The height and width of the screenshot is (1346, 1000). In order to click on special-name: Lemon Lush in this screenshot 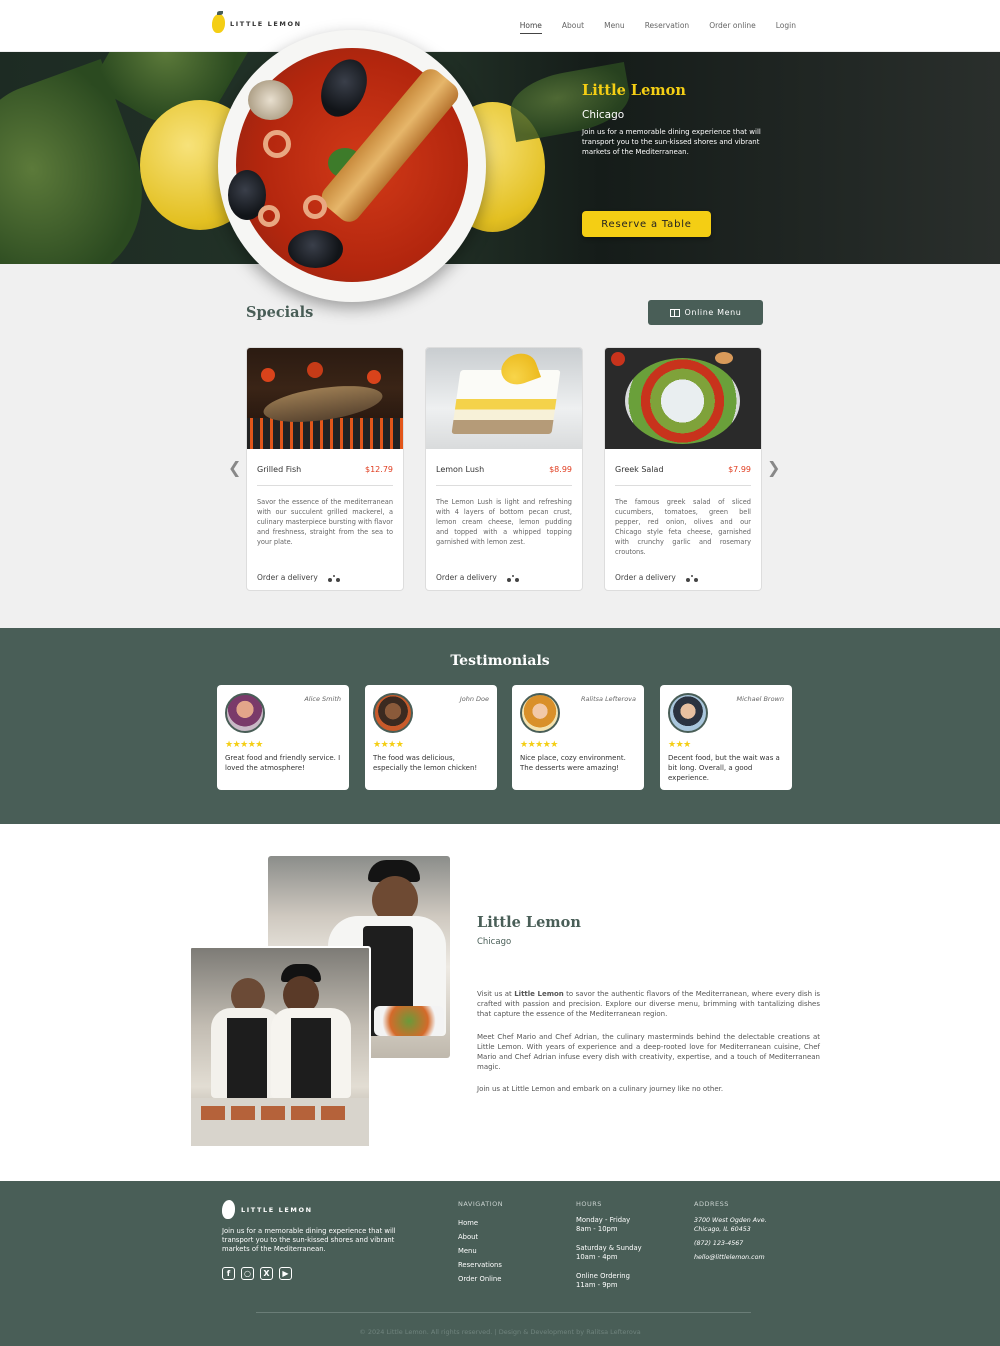, I will do `click(460, 469)`.